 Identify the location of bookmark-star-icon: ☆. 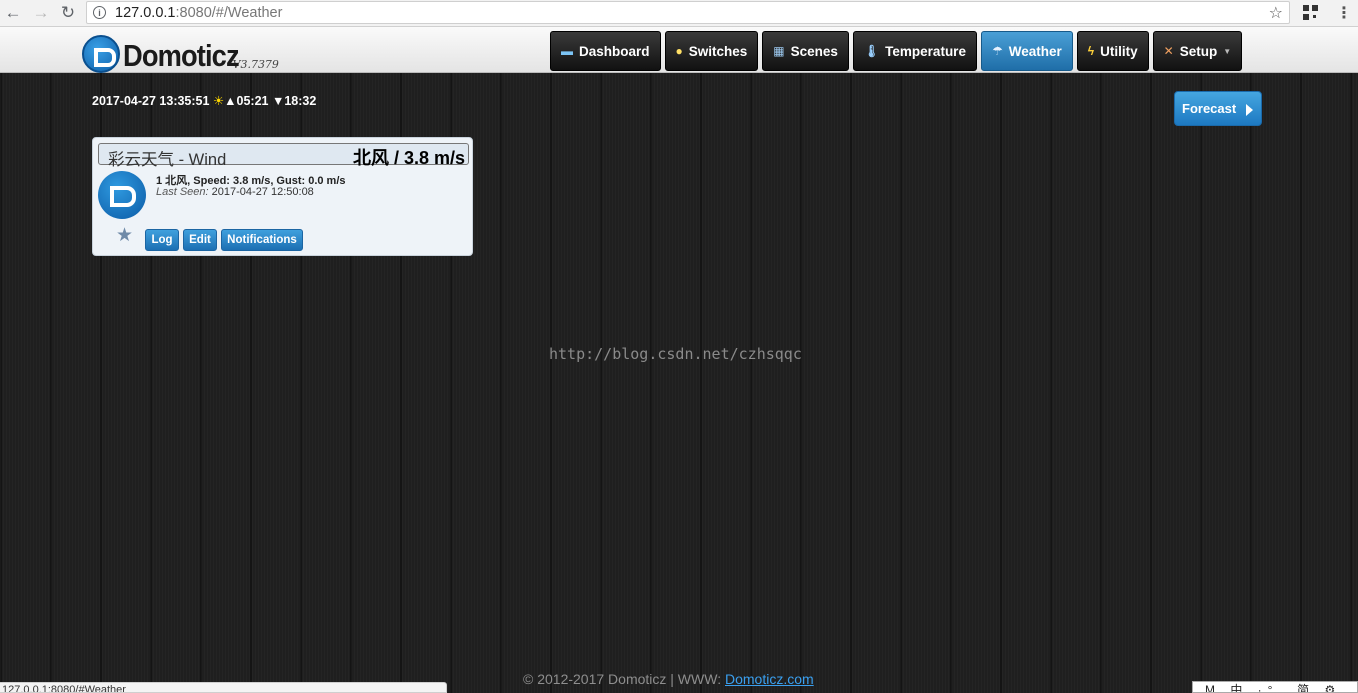
(1276, 13).